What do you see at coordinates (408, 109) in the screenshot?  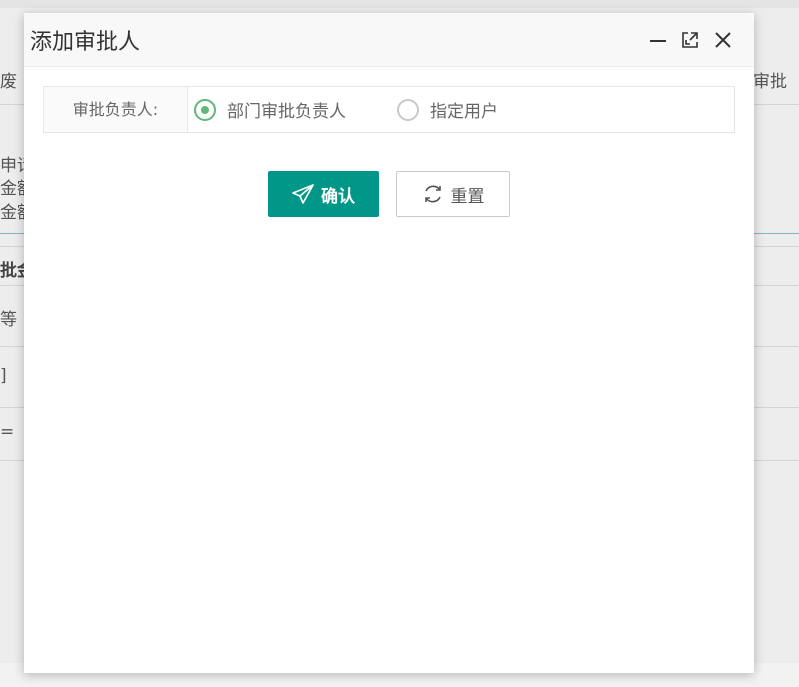 I see `radio-unchecked-icon` at bounding box center [408, 109].